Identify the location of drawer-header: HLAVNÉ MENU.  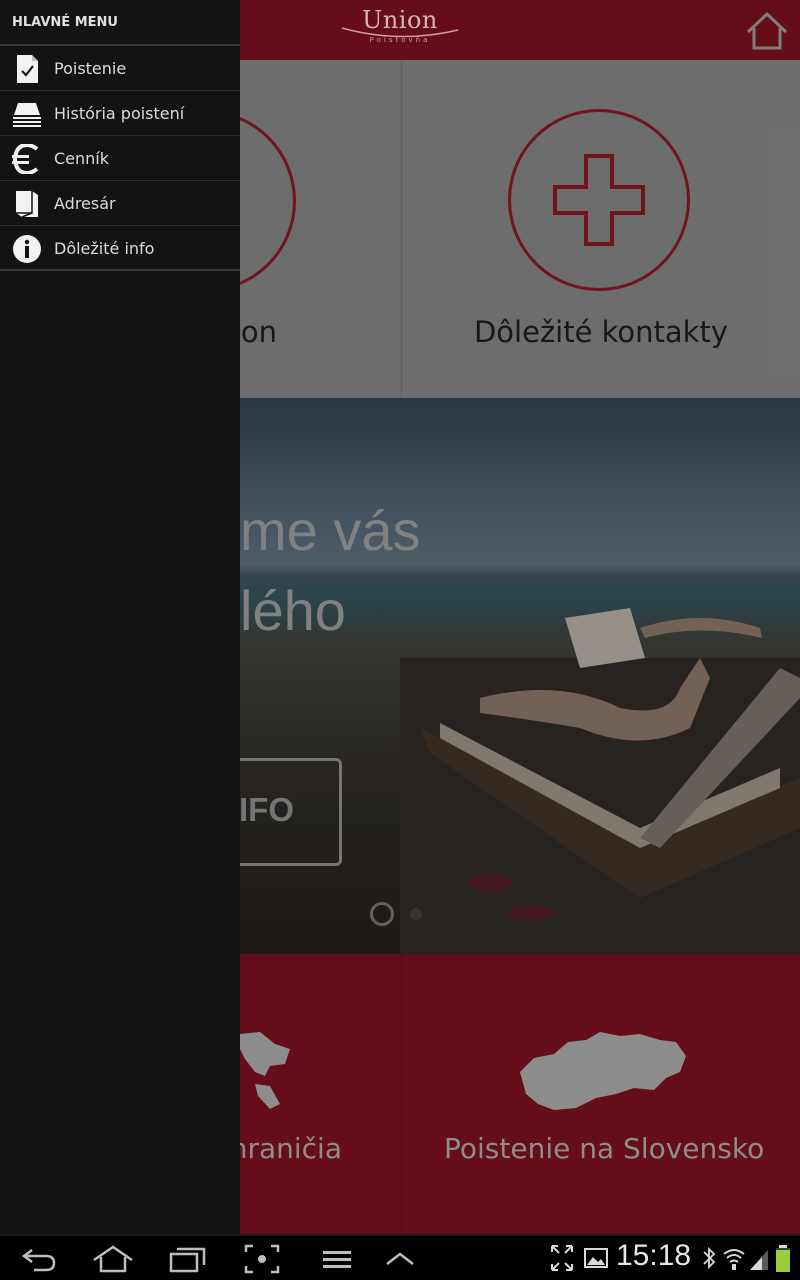
(120, 23).